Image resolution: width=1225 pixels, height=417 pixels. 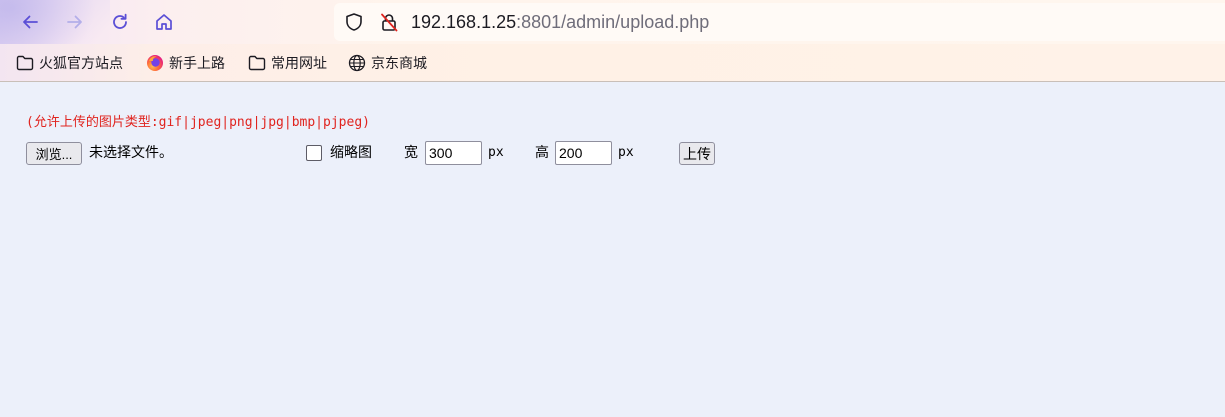 I want to click on width-input: 300, so click(x=453, y=153).